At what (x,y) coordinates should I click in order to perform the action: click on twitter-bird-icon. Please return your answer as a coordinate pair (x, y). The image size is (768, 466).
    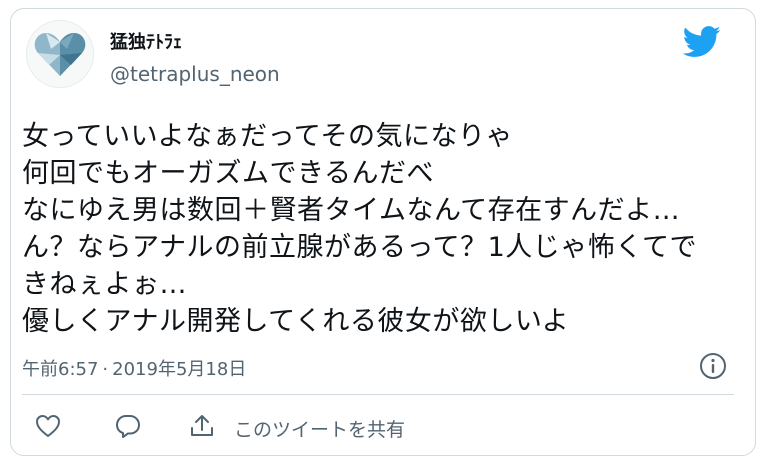
    Looking at the image, I should click on (702, 42).